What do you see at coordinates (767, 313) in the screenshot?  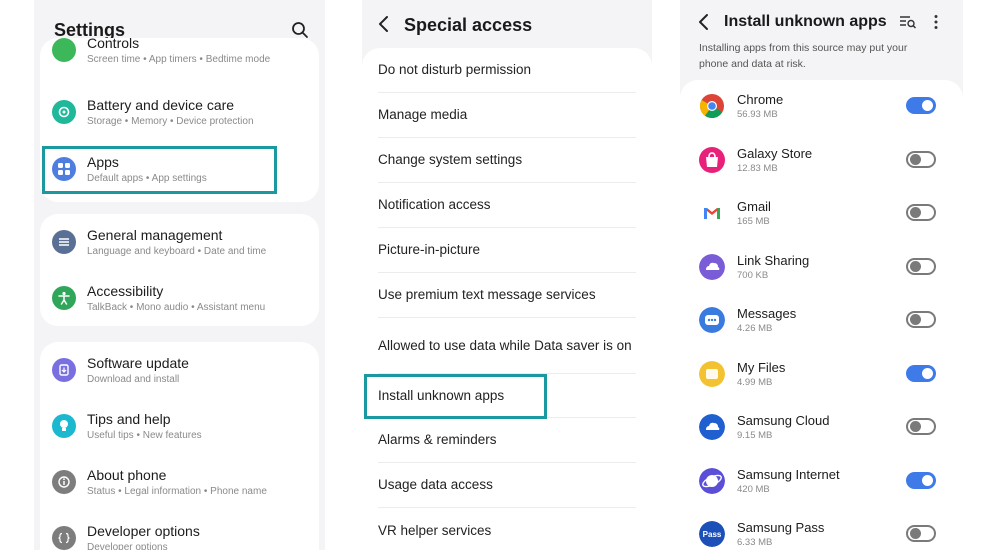 I see `app-name: Messages` at bounding box center [767, 313].